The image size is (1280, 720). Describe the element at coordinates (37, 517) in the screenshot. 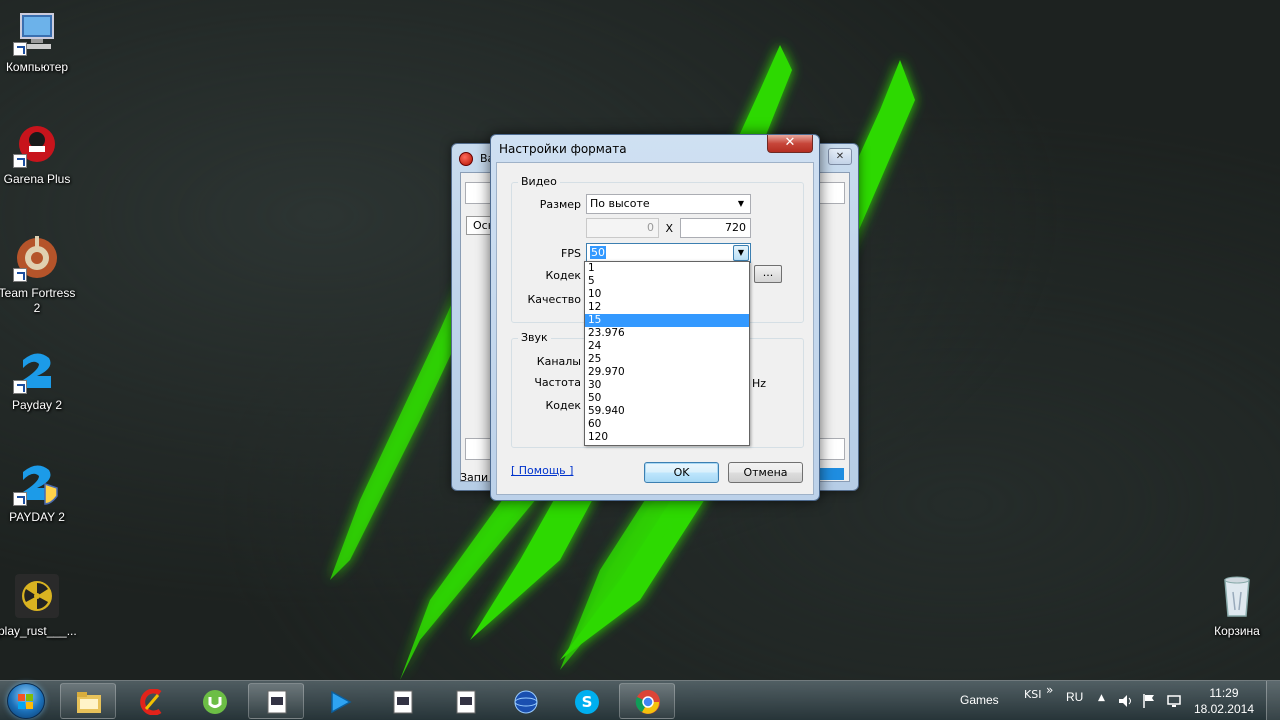

I see `desktop-icon-label: PAYDAY 2` at that location.